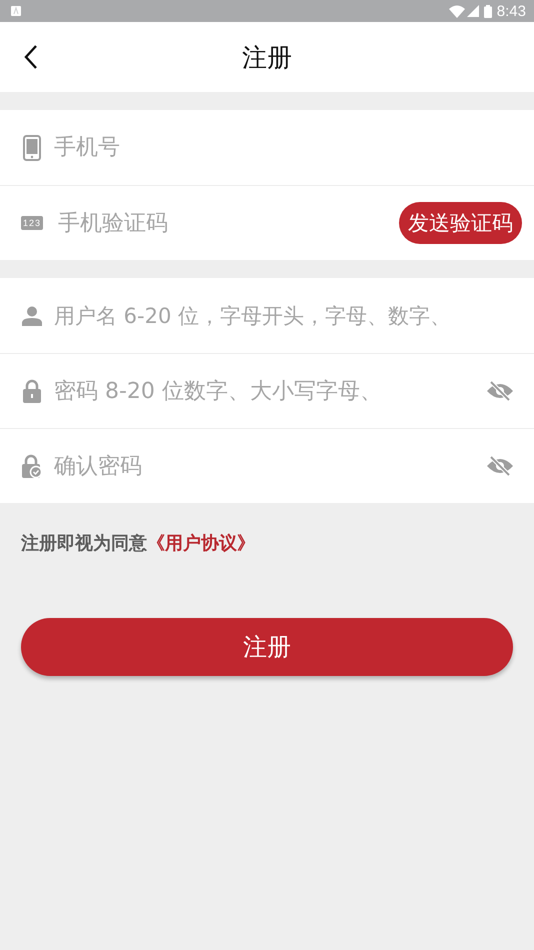  I want to click on phone-input: 手机号, so click(284, 147).